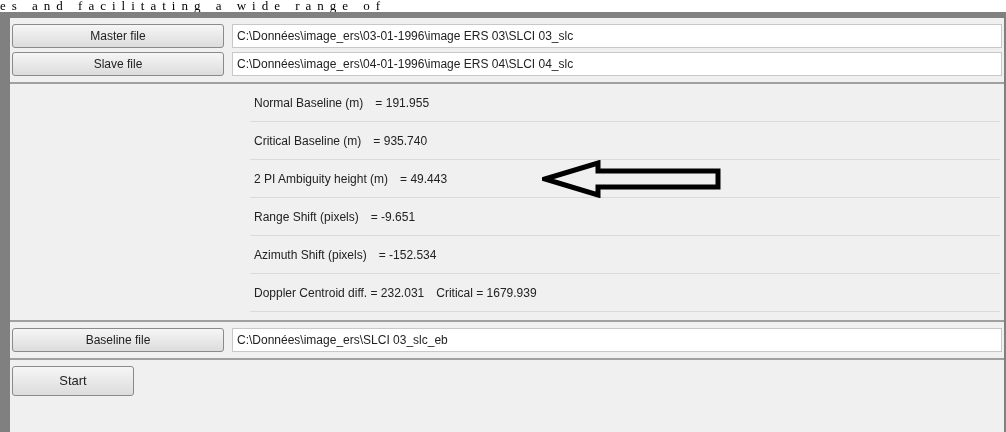  Describe the element at coordinates (407, 255) in the screenshot. I see `result-value: = -152.534` at that location.